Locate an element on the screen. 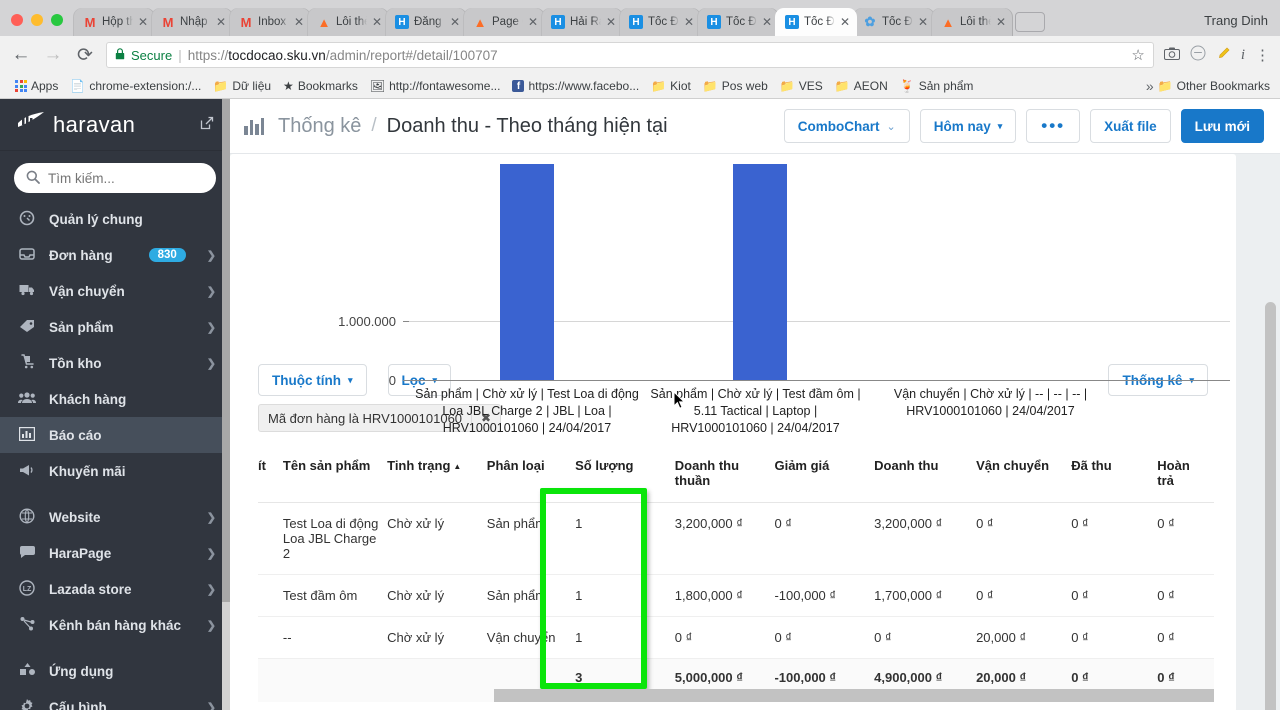 Image resolution: width=1280 pixels, height=710 pixels. chart-type-select: ComboChart ⌄ is located at coordinates (846, 126).